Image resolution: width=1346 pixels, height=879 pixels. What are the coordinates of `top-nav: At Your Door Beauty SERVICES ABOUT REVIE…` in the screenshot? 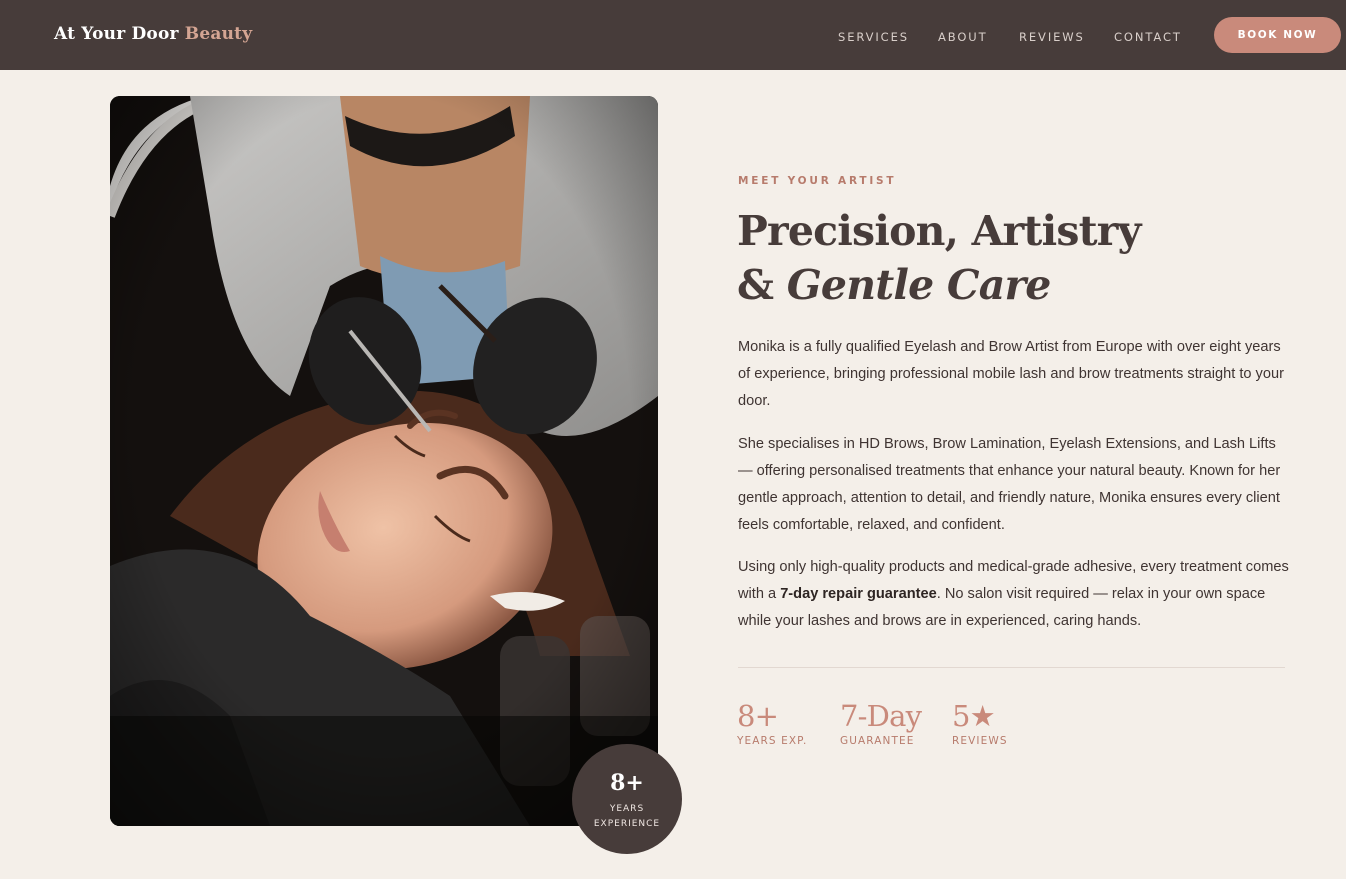 It's located at (673, 35).